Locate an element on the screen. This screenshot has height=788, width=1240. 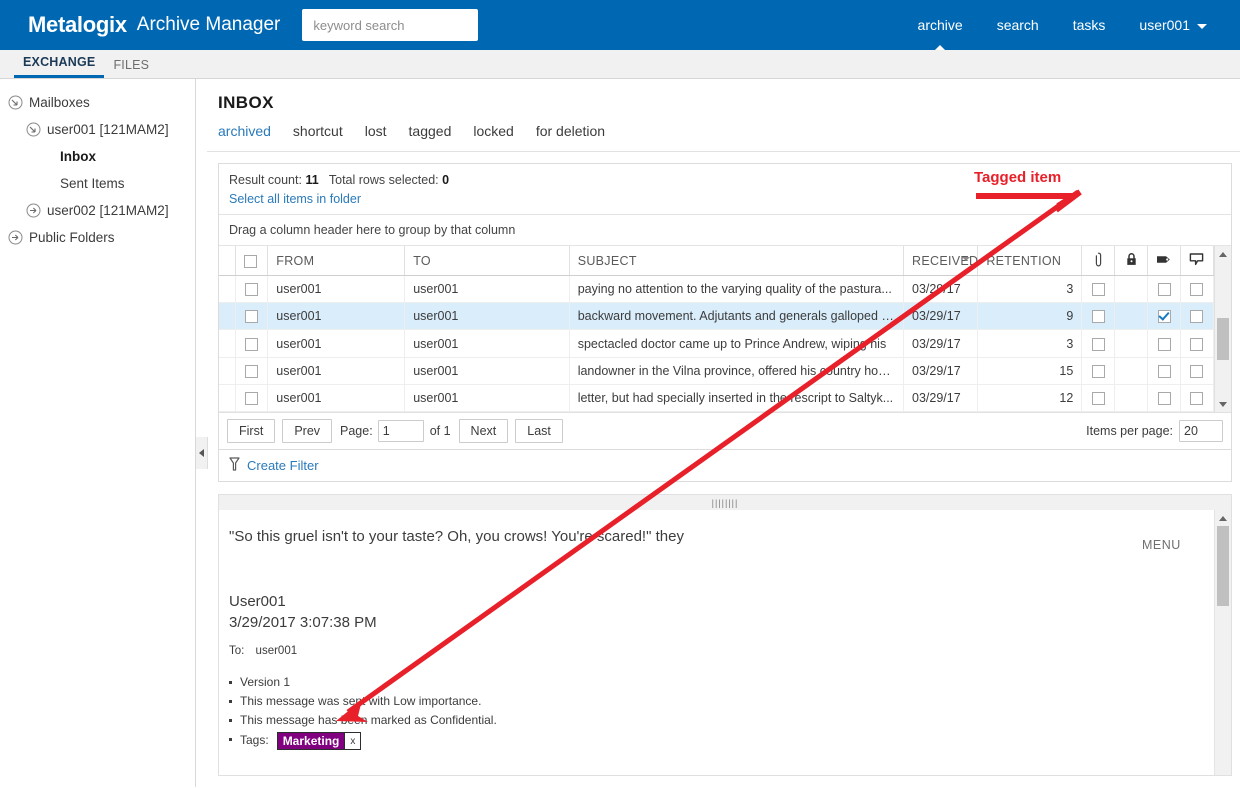
sidebar-item-mailboxes: Mailboxes is located at coordinates (97, 102).